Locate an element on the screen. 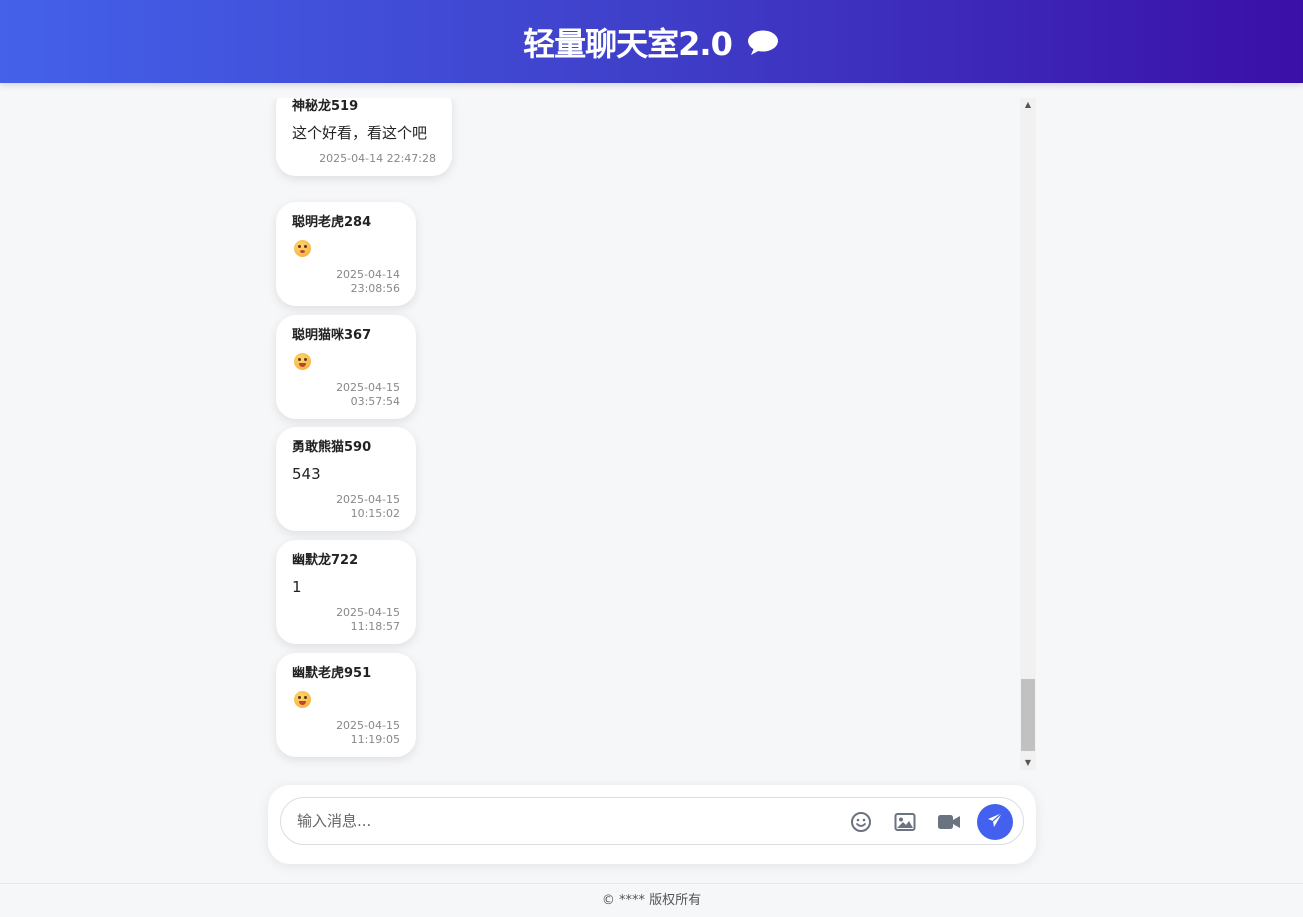 The height and width of the screenshot is (917, 1303). speech-bubble-icon is located at coordinates (763, 42).